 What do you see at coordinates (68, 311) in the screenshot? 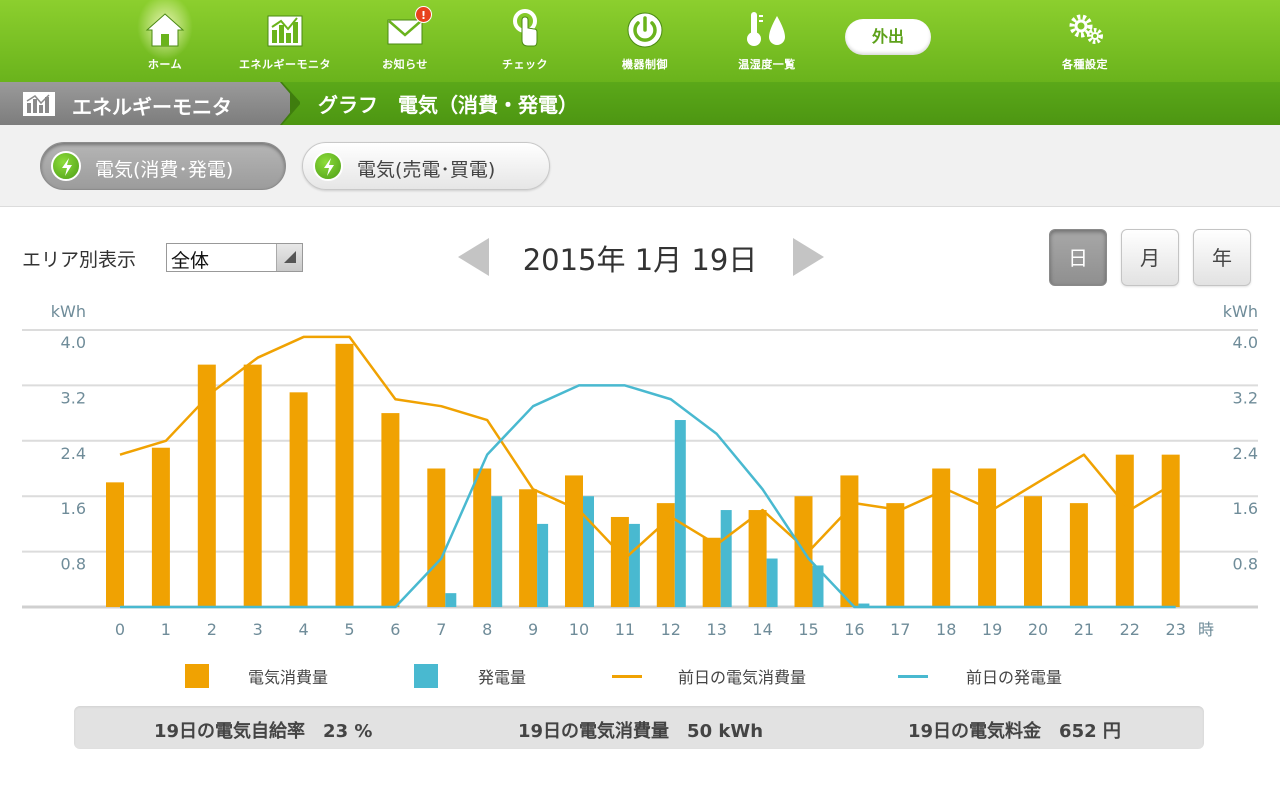
I see `y-axis-unit-left: kWh` at bounding box center [68, 311].